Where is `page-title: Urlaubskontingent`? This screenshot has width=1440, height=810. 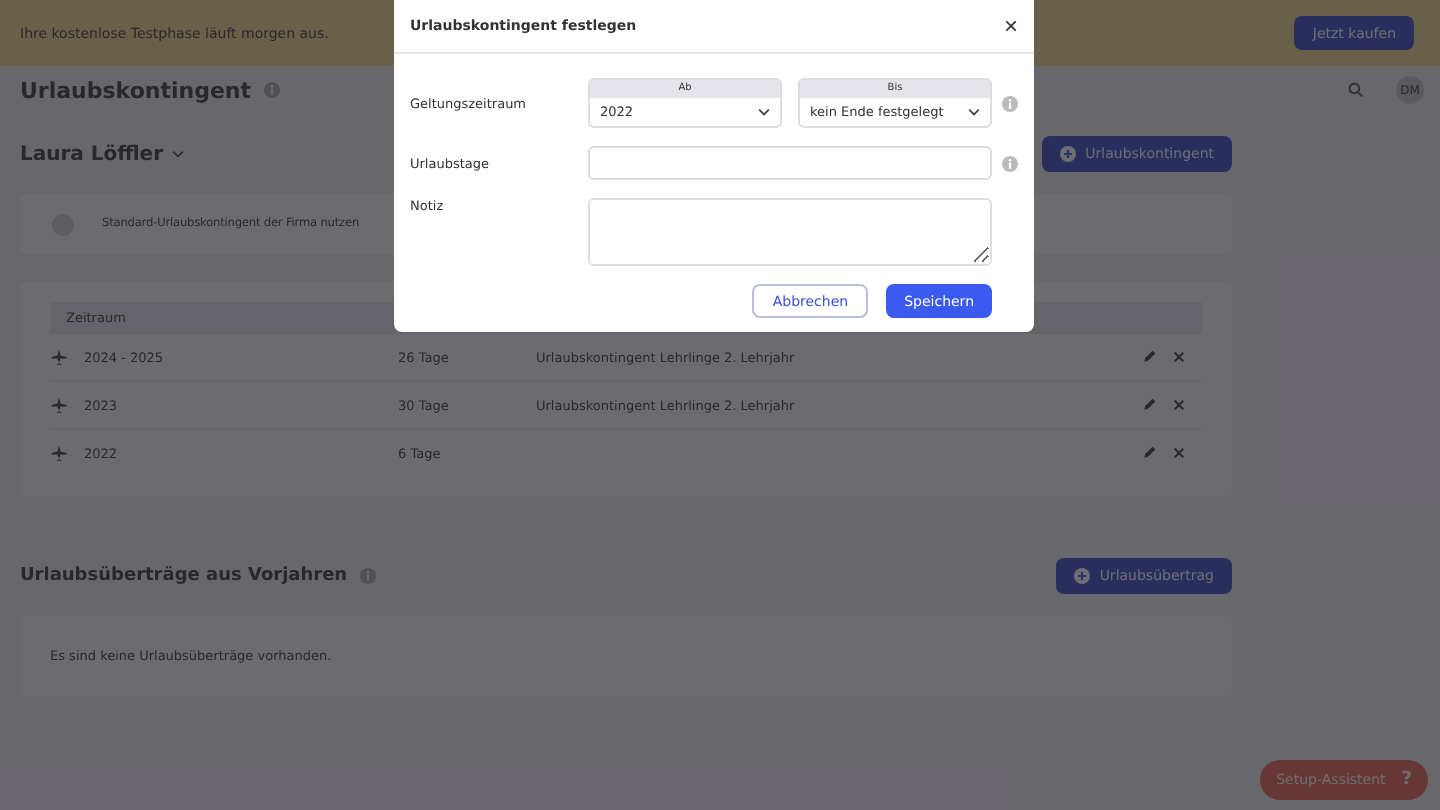 page-title: Urlaubskontingent is located at coordinates (135, 90).